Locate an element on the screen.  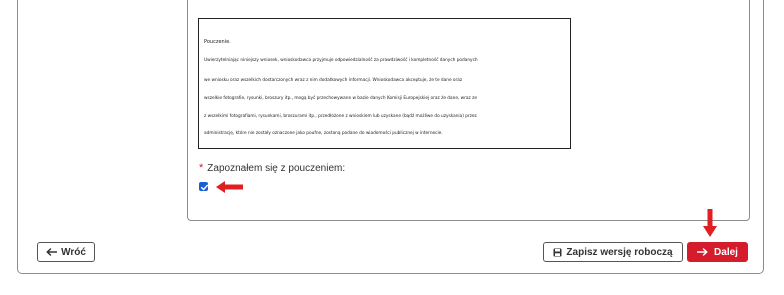
save-draft-button: Zapisz wersję roboczą is located at coordinates (613, 252).